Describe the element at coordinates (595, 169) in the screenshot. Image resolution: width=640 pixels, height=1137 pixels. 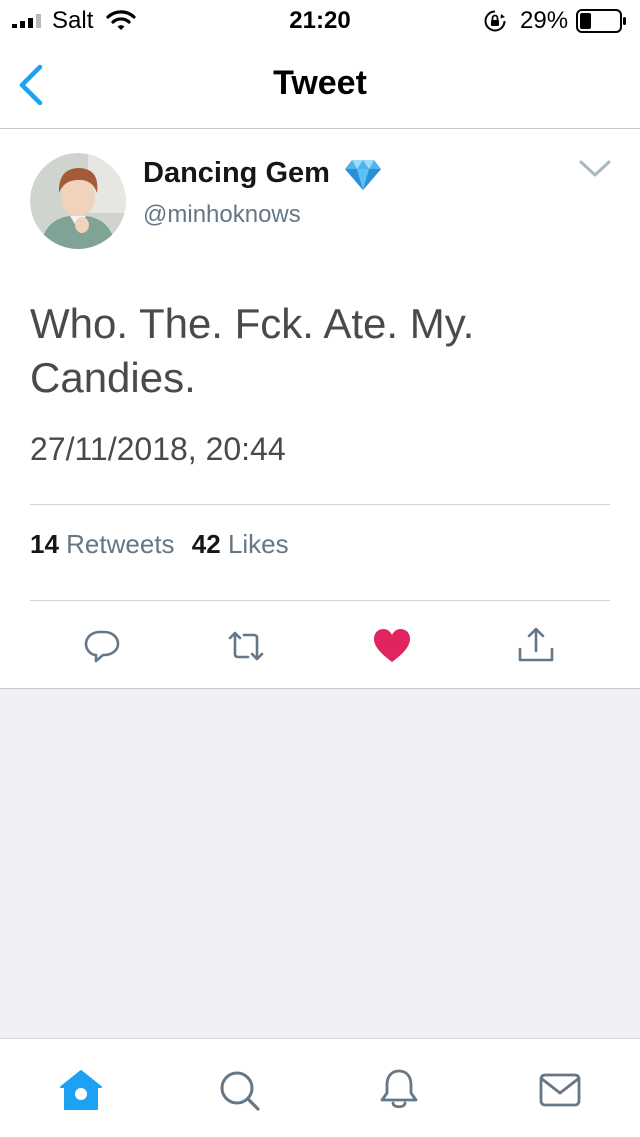
I see `more-options-chevron-down-icon` at that location.